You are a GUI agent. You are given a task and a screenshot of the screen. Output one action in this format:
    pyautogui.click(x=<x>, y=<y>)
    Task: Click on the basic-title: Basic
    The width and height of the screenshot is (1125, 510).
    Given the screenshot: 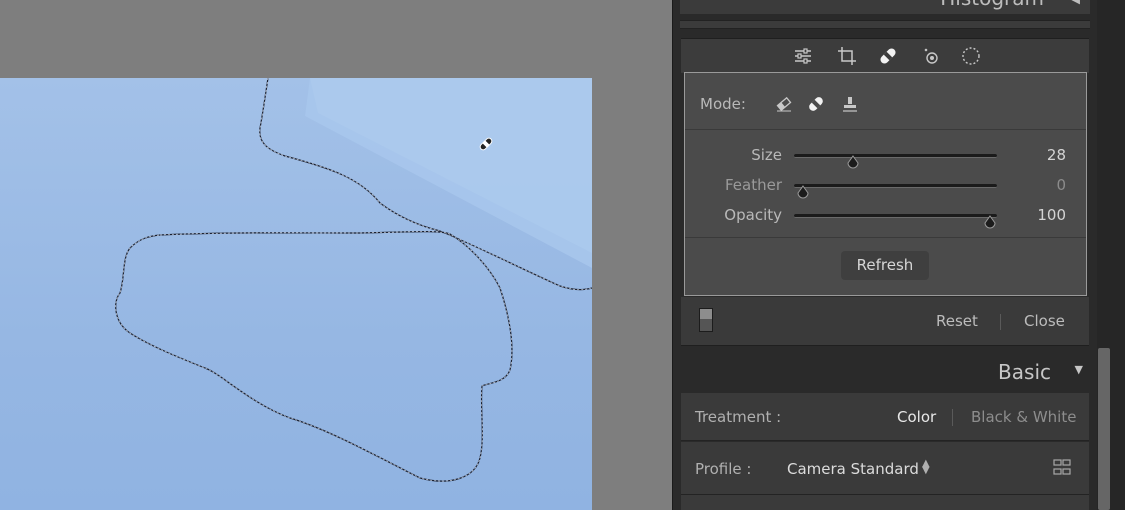 What is the action you would take?
    pyautogui.click(x=1024, y=372)
    